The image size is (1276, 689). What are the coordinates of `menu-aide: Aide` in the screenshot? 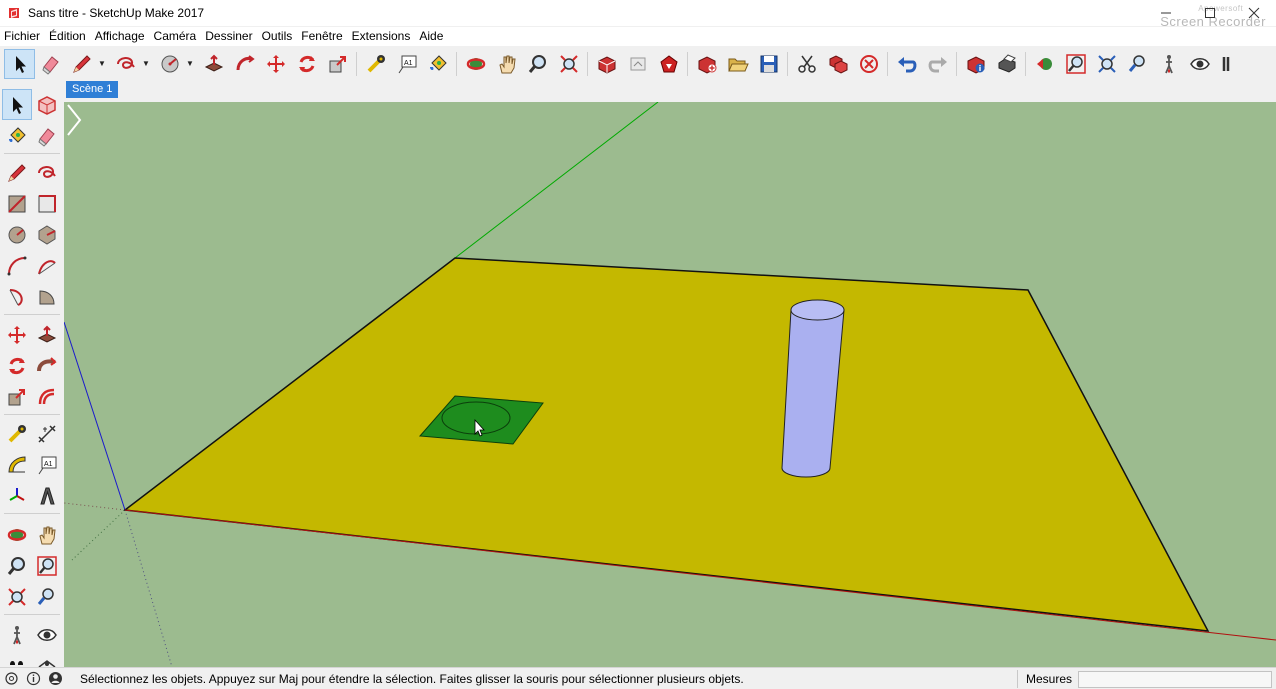 It's located at (431, 36).